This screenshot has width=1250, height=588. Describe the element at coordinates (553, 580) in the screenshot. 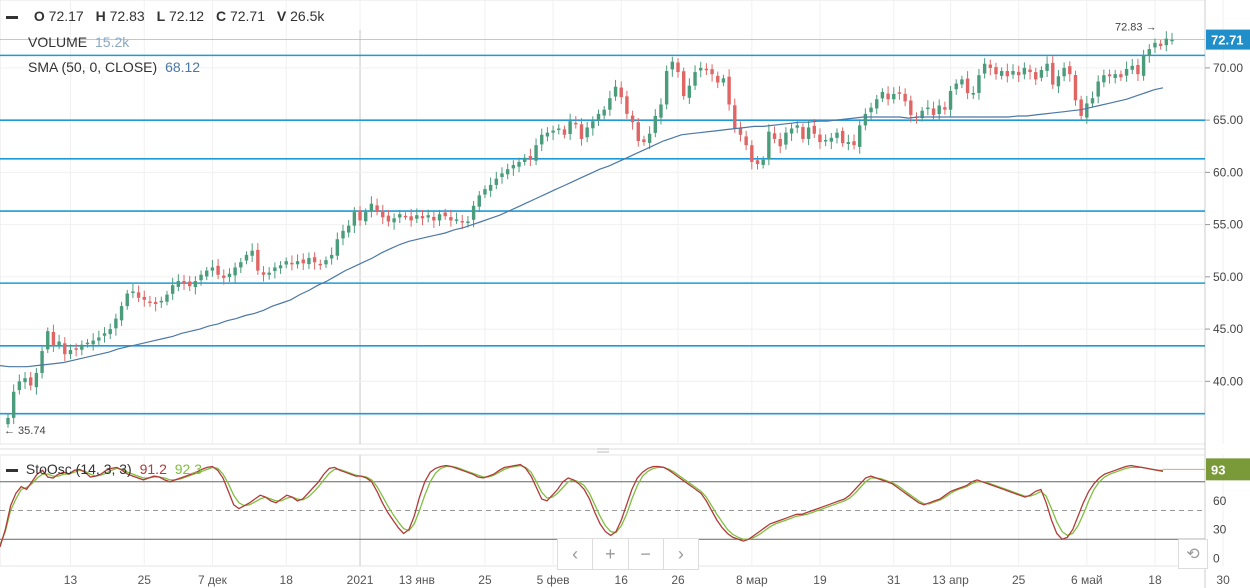

I see `x-tick-label: 5 фев` at that location.